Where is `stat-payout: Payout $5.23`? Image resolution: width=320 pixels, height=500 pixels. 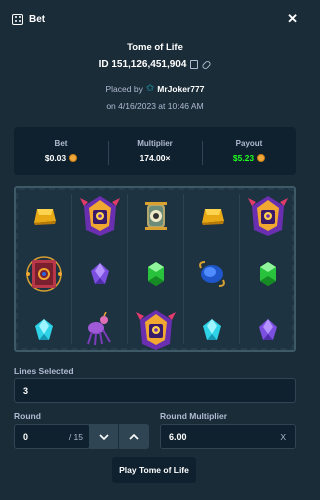
stat-payout: Payout $5.23 is located at coordinates (249, 152).